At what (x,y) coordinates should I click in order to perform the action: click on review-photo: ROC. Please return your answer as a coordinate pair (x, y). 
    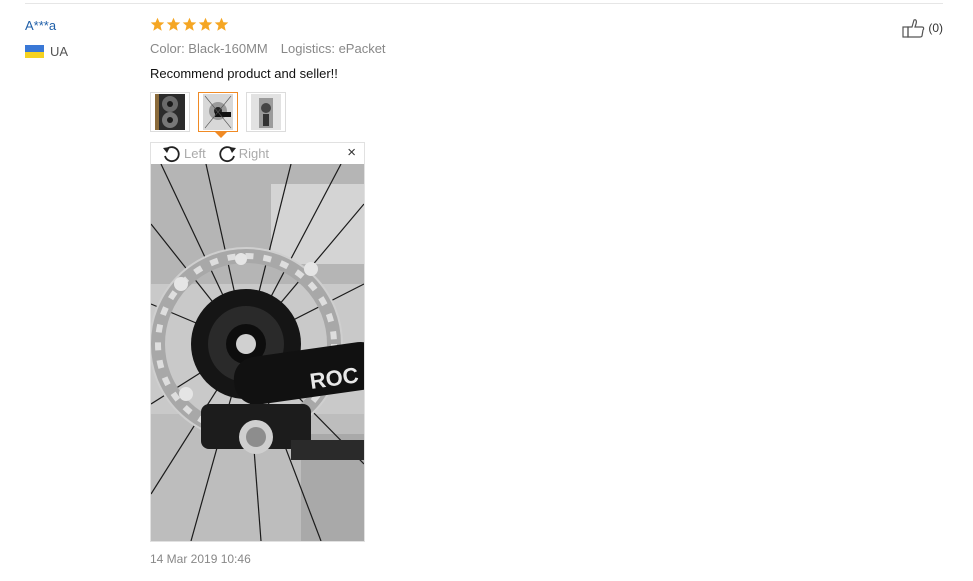
    Looking at the image, I should click on (257, 352).